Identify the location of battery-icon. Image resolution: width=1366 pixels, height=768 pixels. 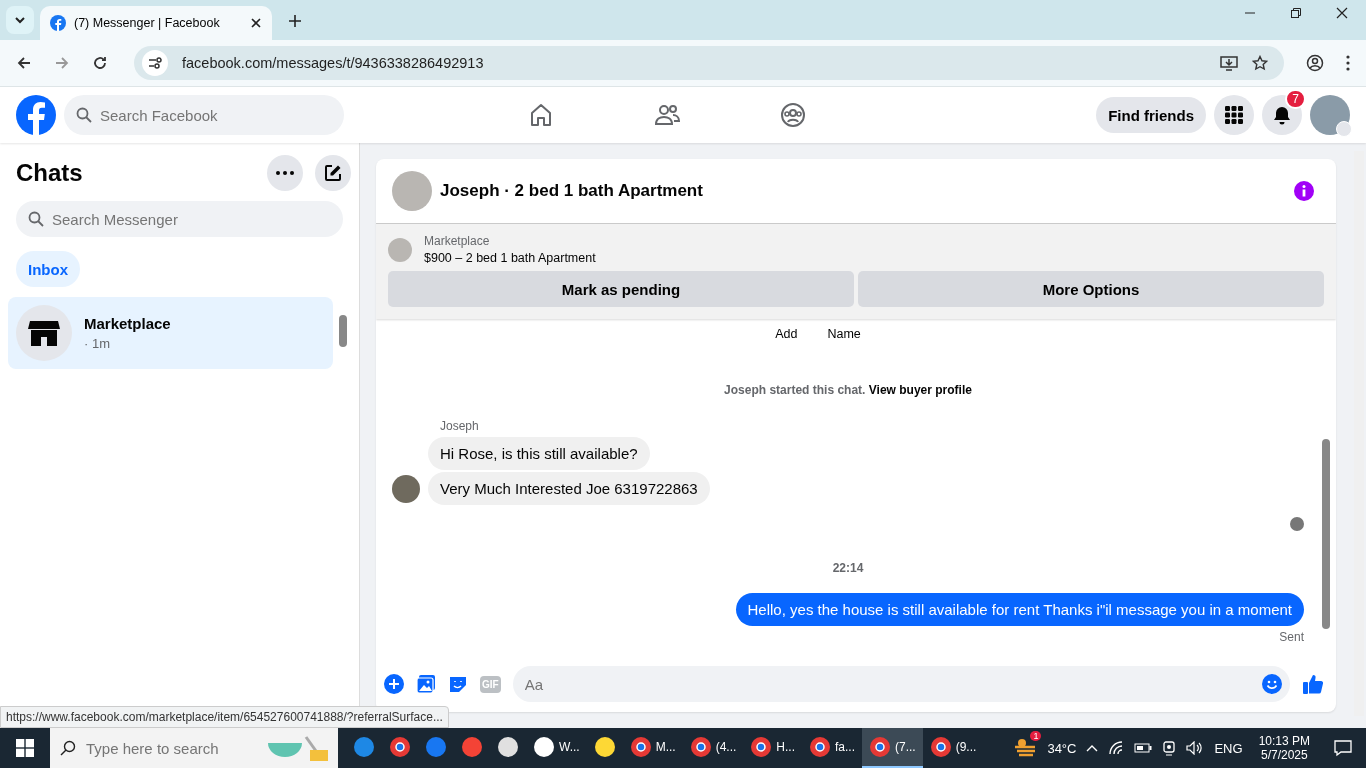
(1143, 748).